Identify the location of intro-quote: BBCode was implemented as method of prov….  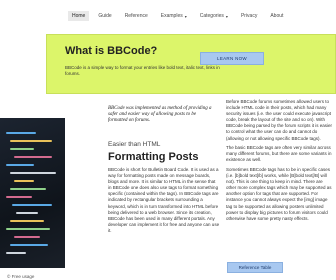
(160, 114).